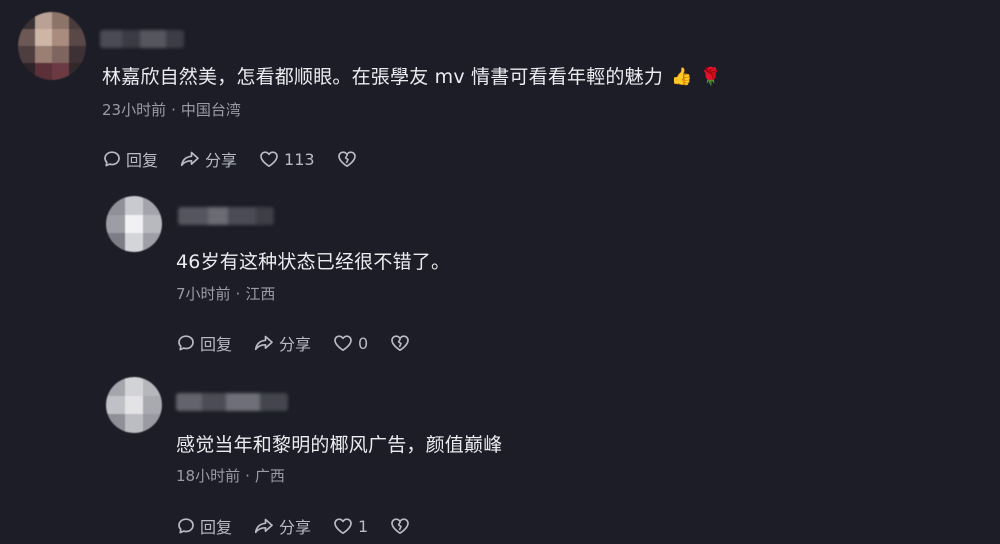 The image size is (1000, 544). I want to click on like-button: 0, so click(350, 343).